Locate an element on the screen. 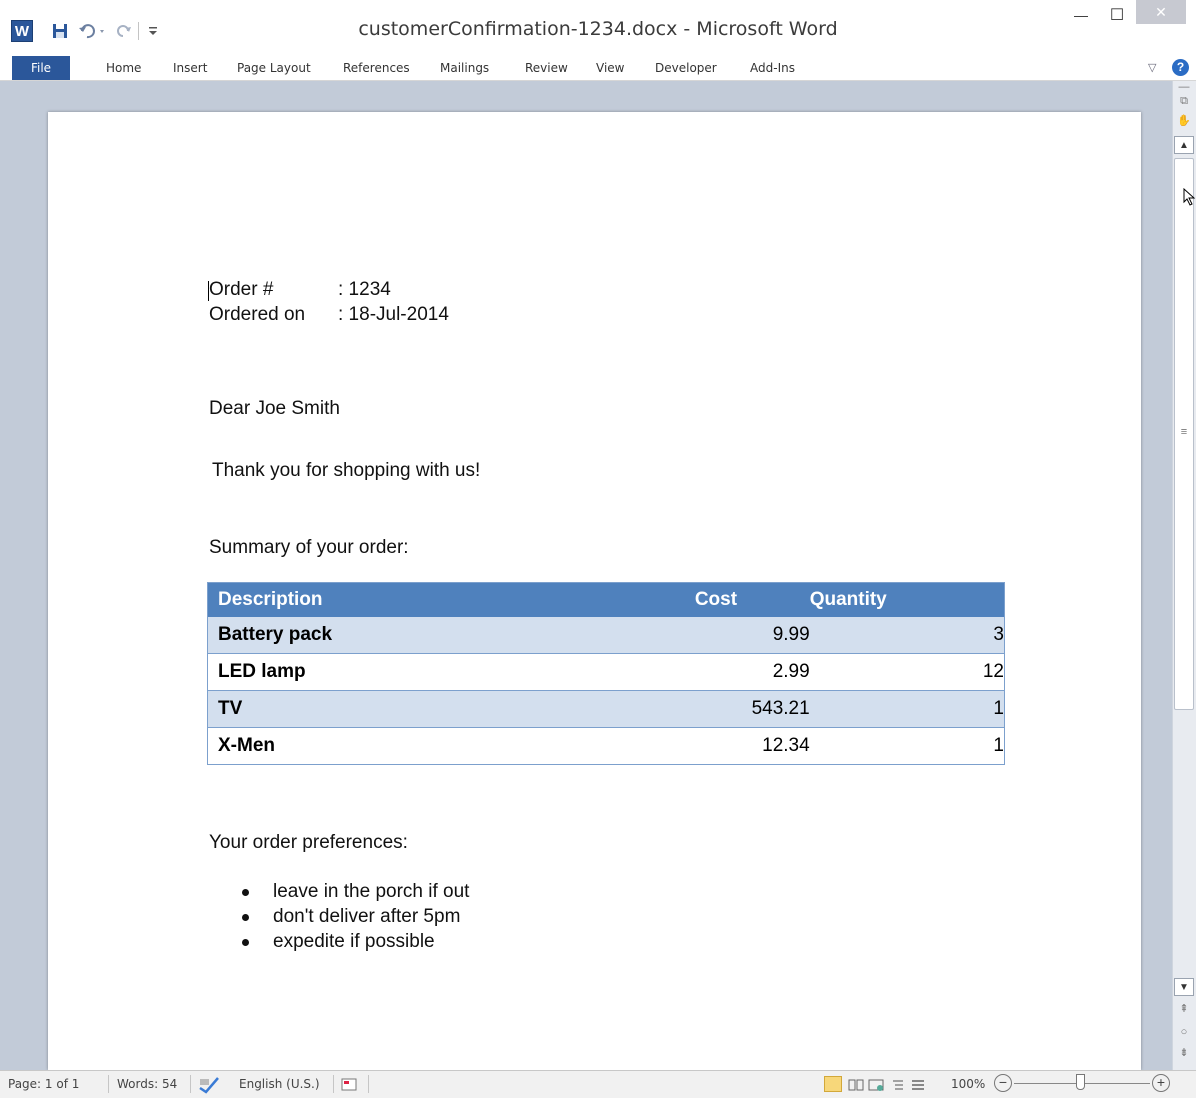 Image resolution: width=1196 pixels, height=1098 pixels. print-layout-view-icon is located at coordinates (833, 1084).